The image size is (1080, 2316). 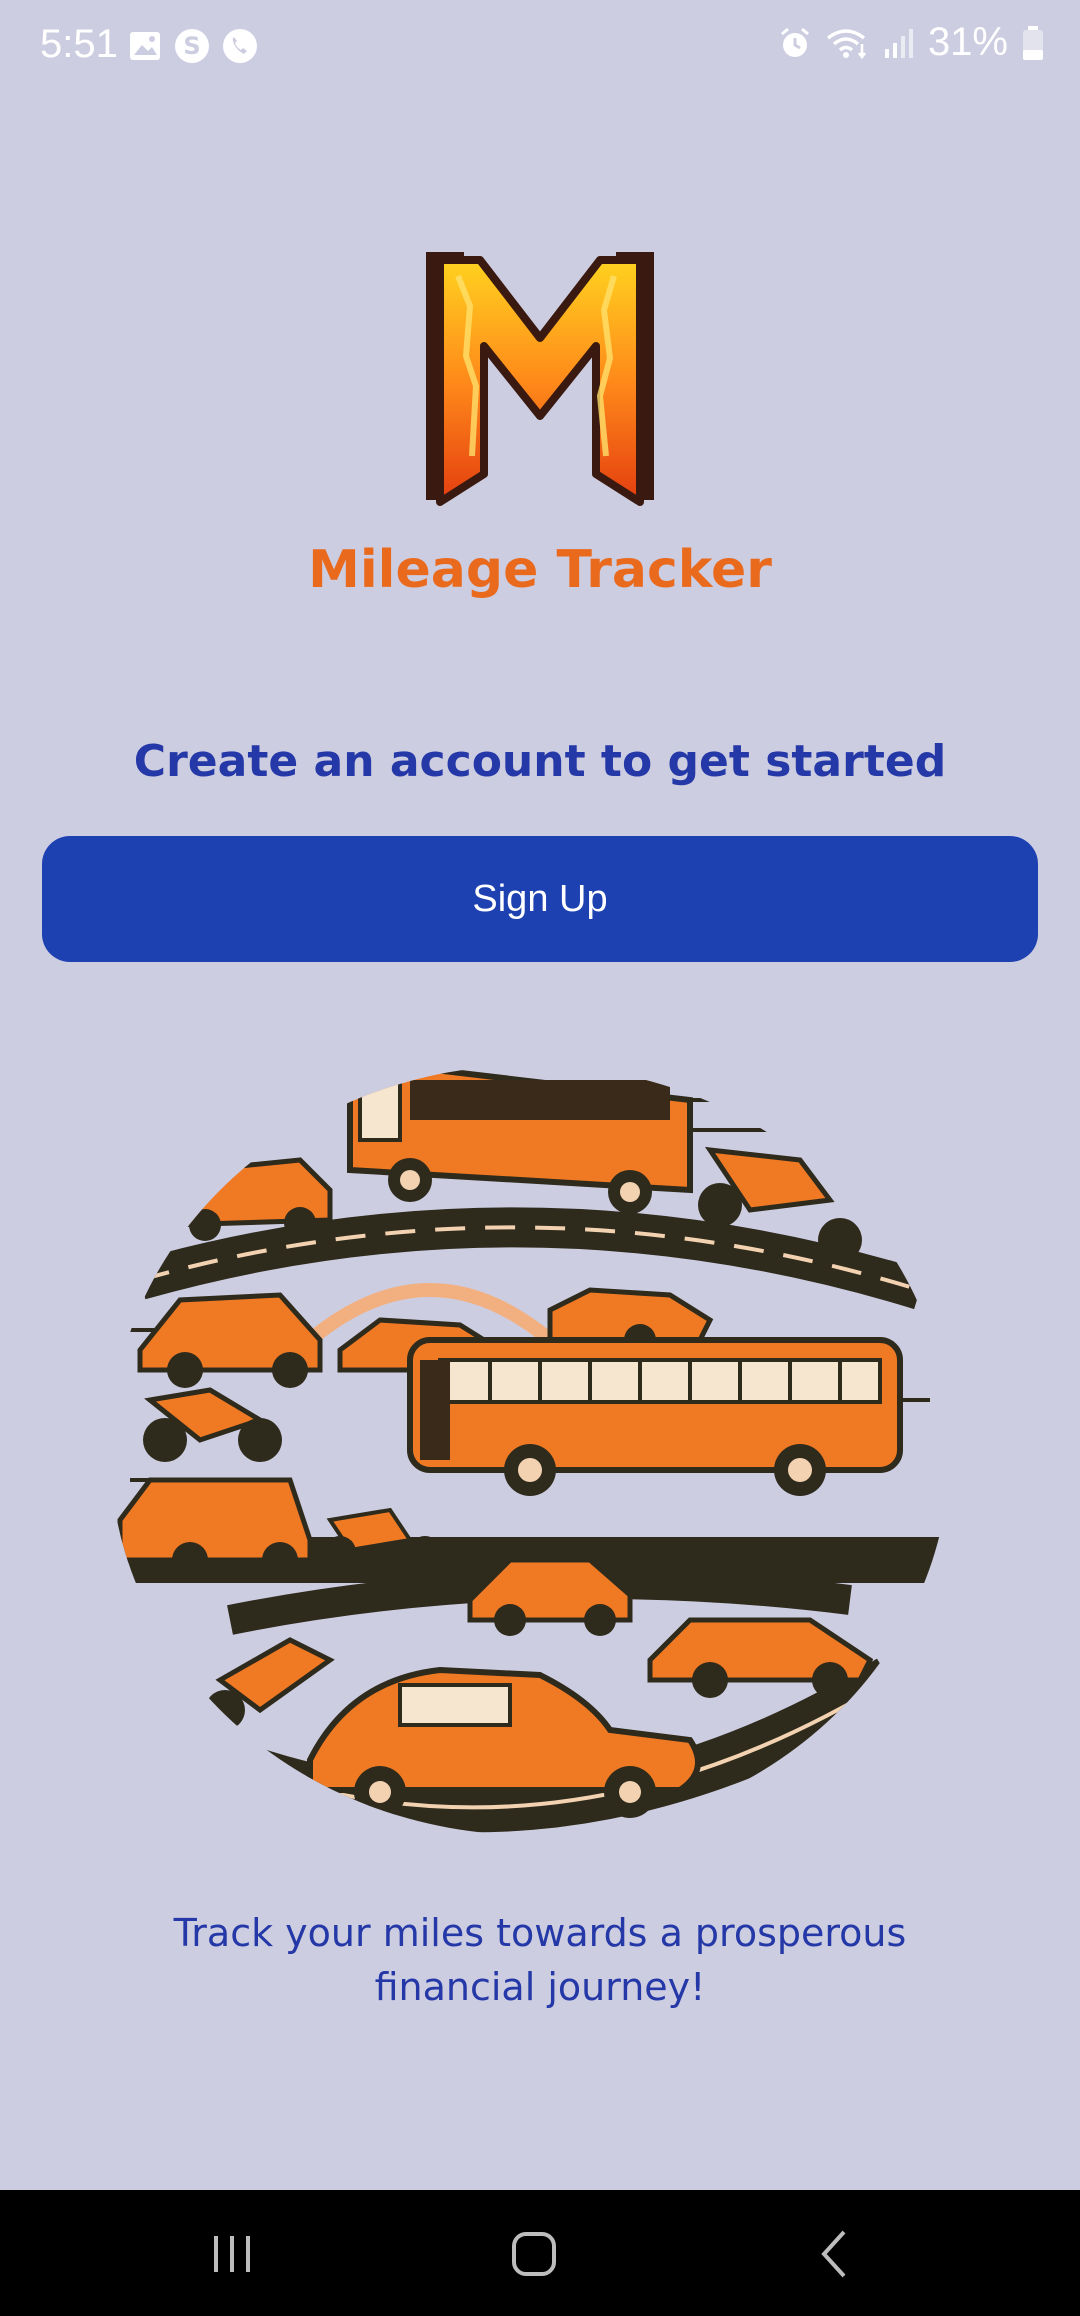 I want to click on notification-icons: S, so click(x=193, y=46).